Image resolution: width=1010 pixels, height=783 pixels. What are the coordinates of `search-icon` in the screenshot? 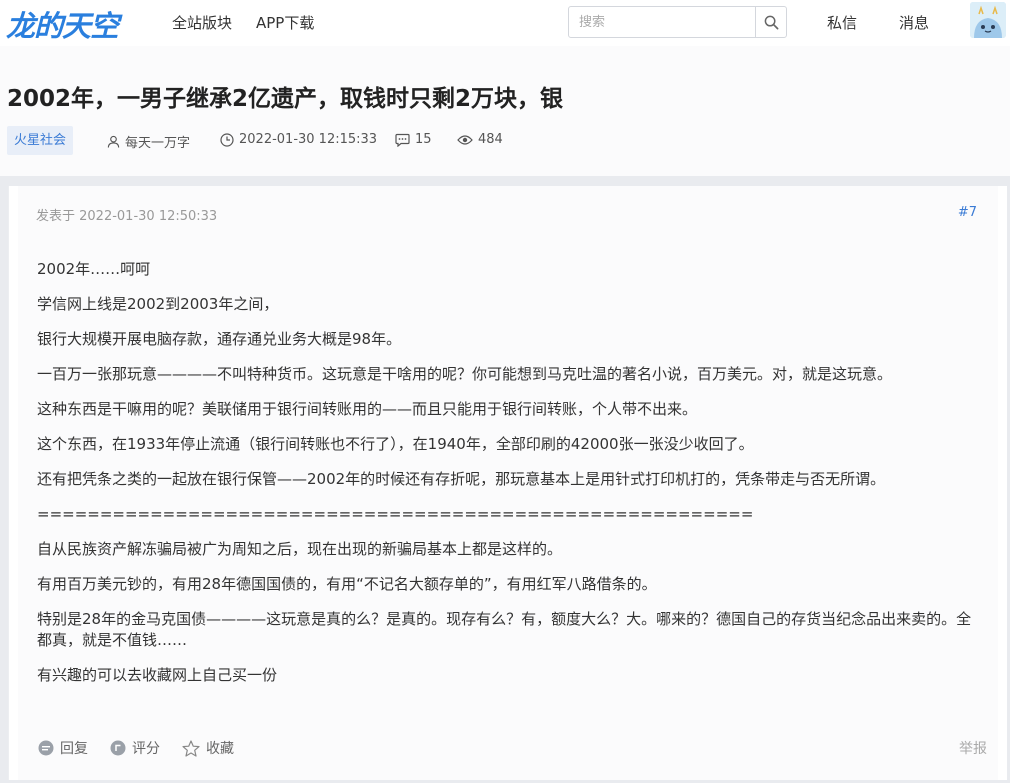 It's located at (771, 22).